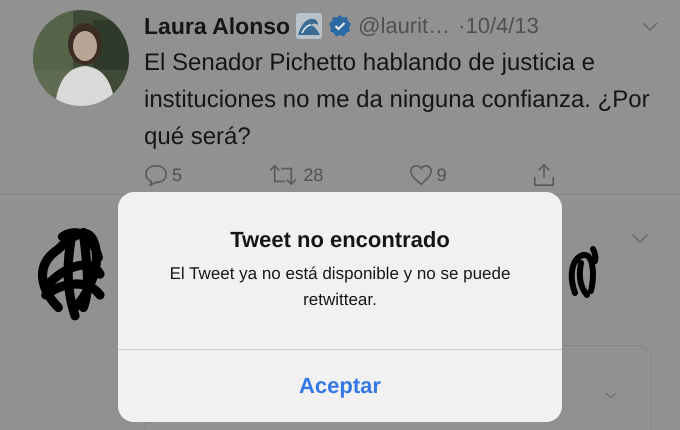 The height and width of the screenshot is (430, 680). Describe the element at coordinates (544, 175) in the screenshot. I see `share-icon` at that location.